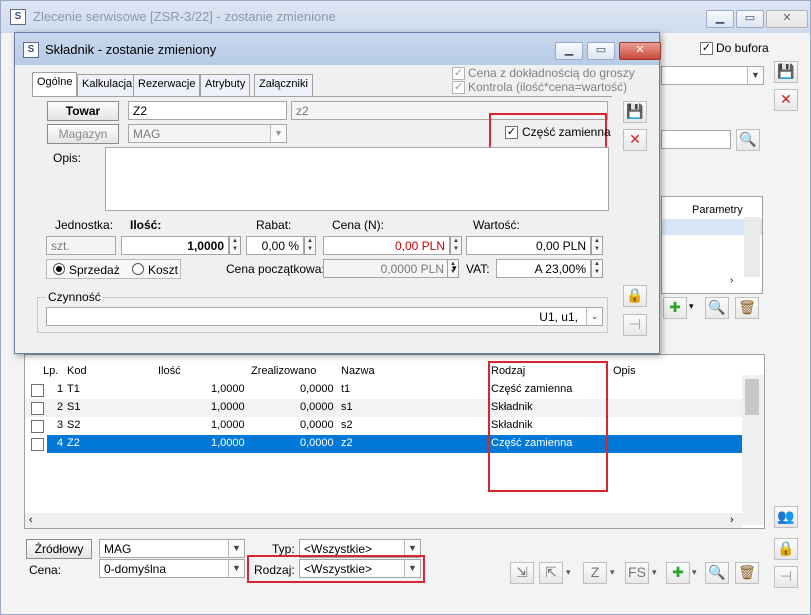 The image size is (811, 615). Describe the element at coordinates (511, 132) in the screenshot. I see `czesc-zamienna-checkbox: ✓` at that location.